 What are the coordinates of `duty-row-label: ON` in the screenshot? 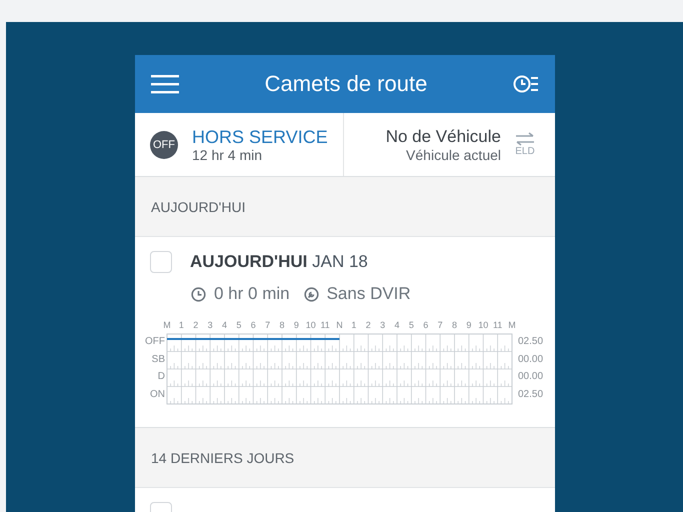 It's located at (157, 395).